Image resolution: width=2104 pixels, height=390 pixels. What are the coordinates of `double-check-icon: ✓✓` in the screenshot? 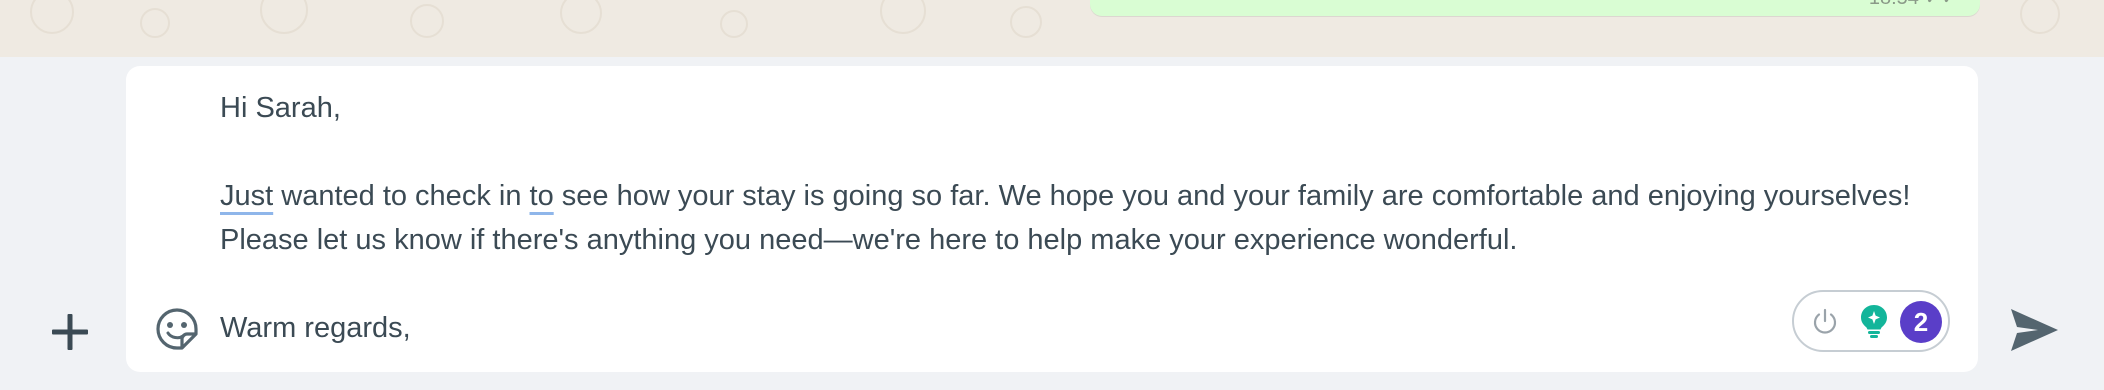 It's located at (1941, 4).